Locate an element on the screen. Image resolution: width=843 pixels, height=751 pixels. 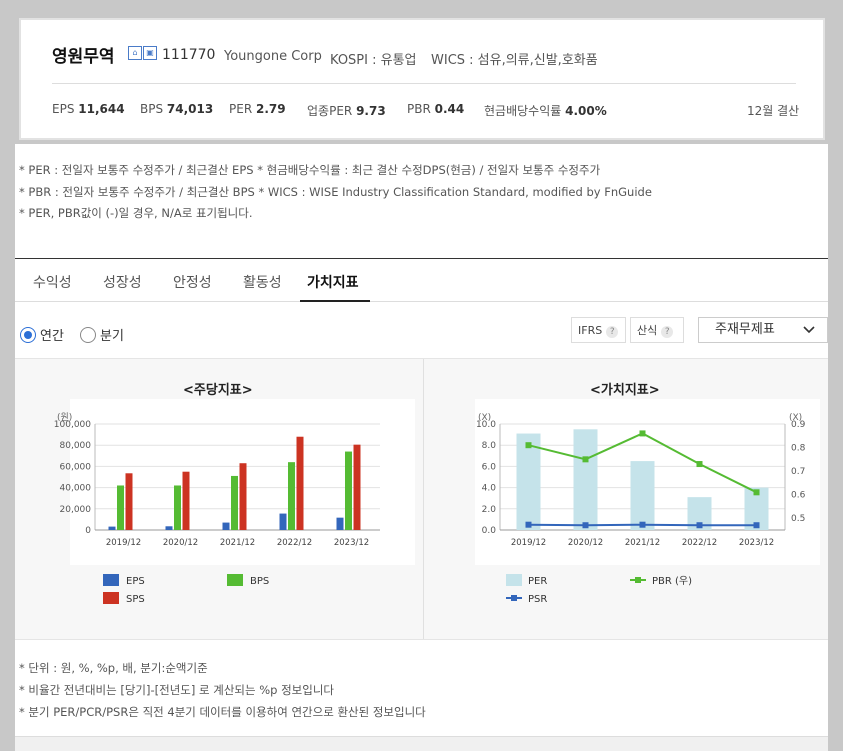
metric-bps: BPS 74,013 is located at coordinates (177, 109).